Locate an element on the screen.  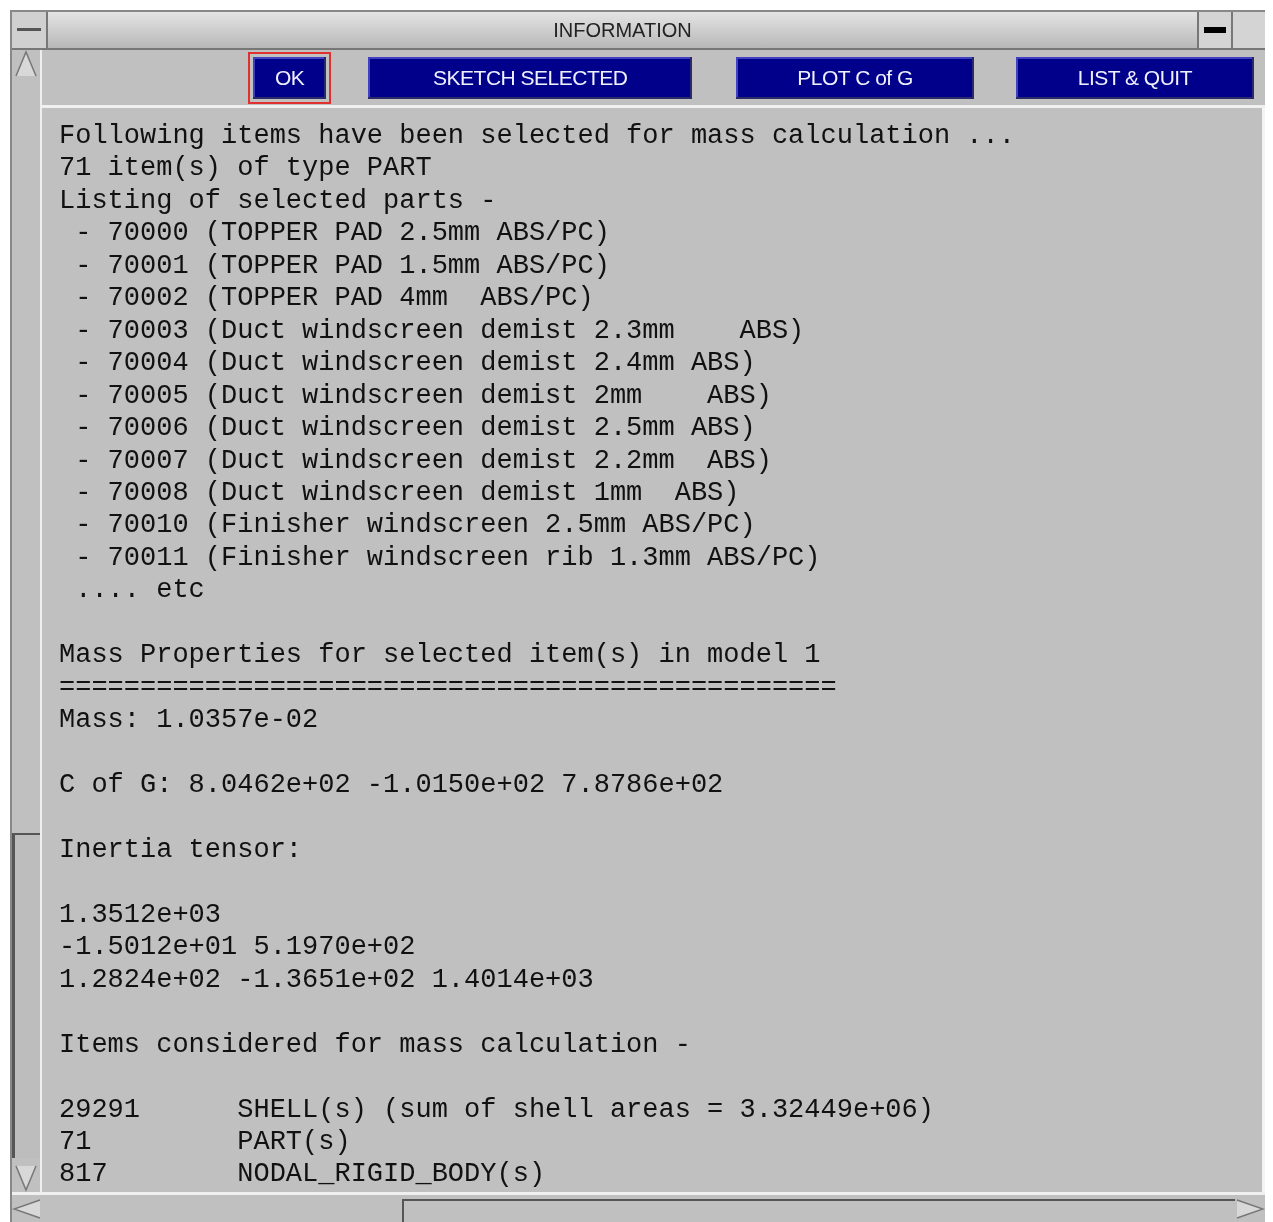
text-line: - 70000 (TOPPER PAD 2.5mm ABS/PC) is located at coordinates (342, 233).